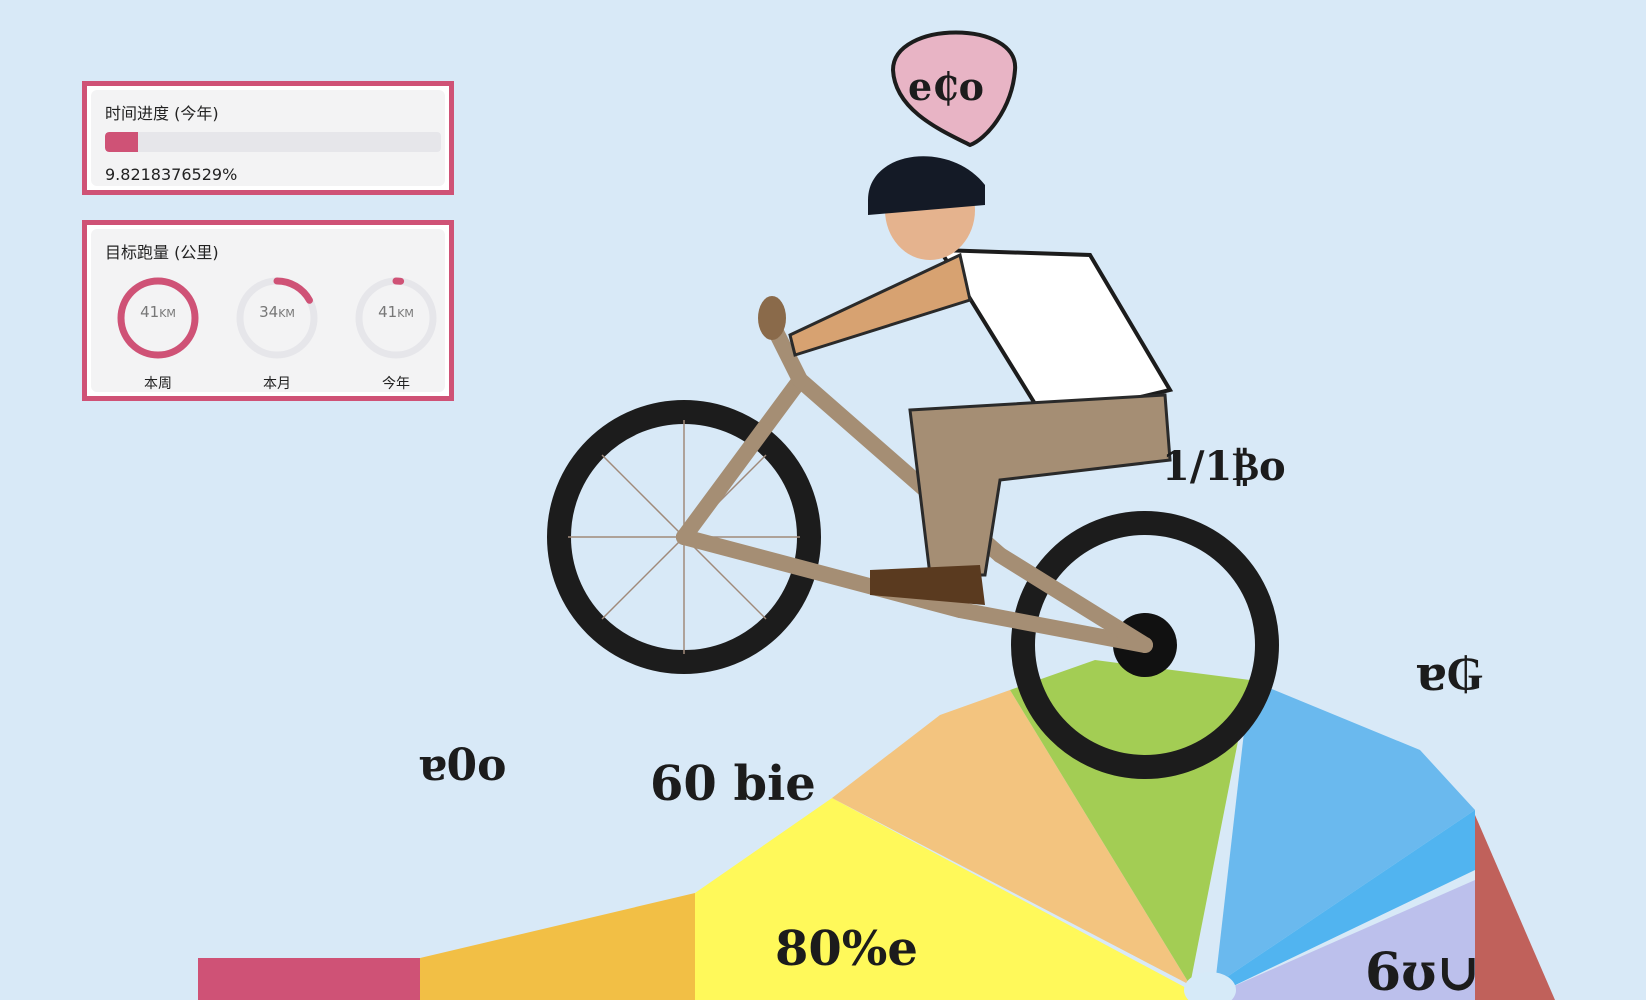  Describe the element at coordinates (162, 113) in the screenshot. I see `time-progress-title: 时间进度 (今年)` at that location.